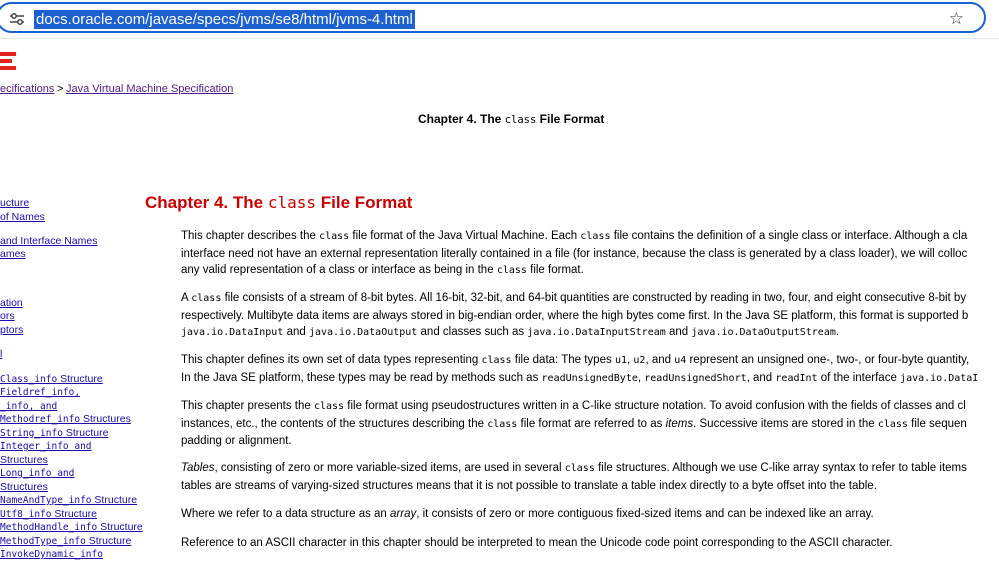 The image size is (999, 583). Describe the element at coordinates (46, 446) in the screenshot. I see `toc-link: Integer_info and` at that location.